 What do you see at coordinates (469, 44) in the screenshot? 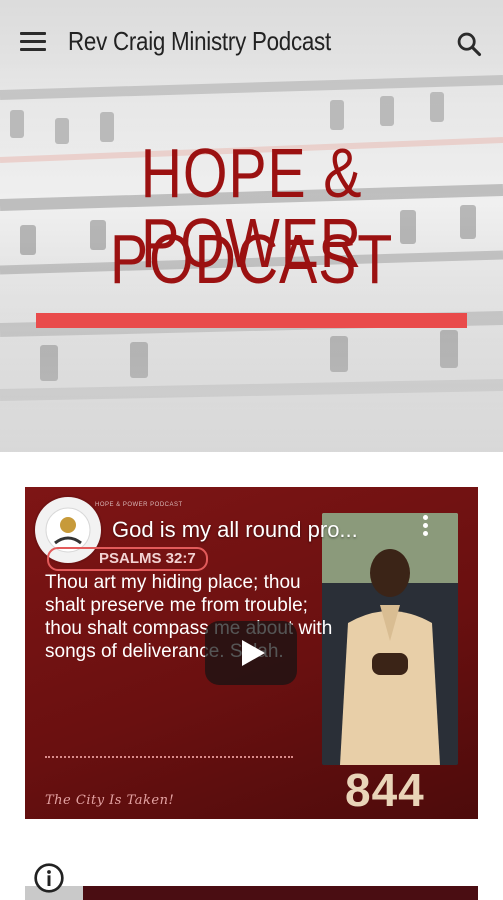
I see `search-icon` at bounding box center [469, 44].